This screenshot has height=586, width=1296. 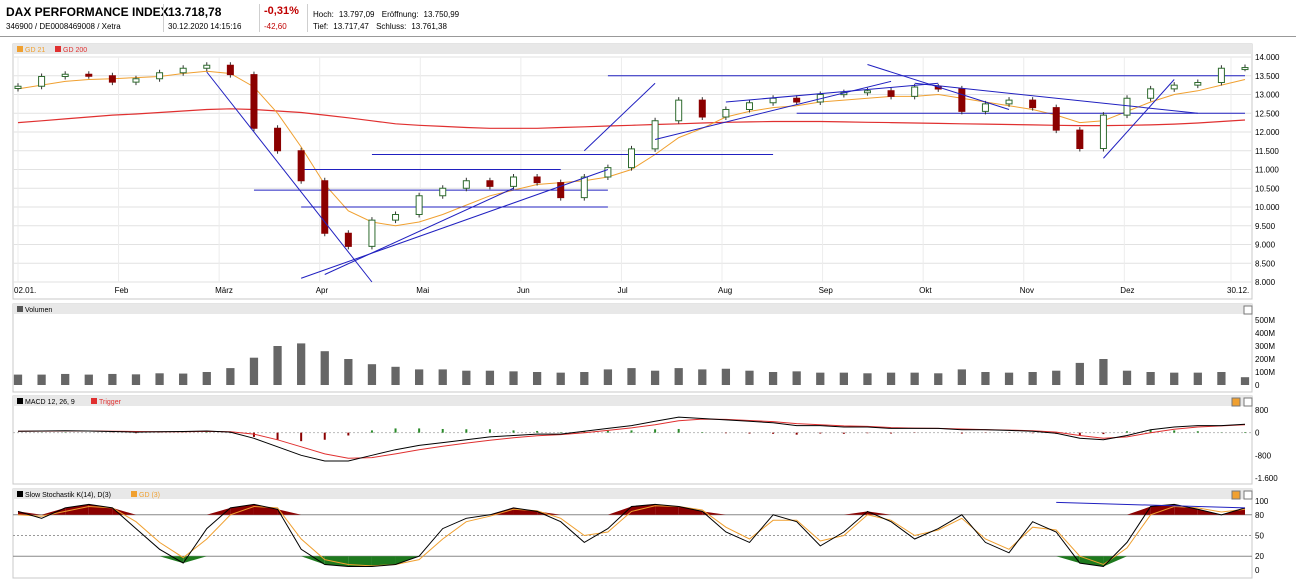 What do you see at coordinates (400, 14) in the screenshot?
I see `open-label: Eröffnung:` at bounding box center [400, 14].